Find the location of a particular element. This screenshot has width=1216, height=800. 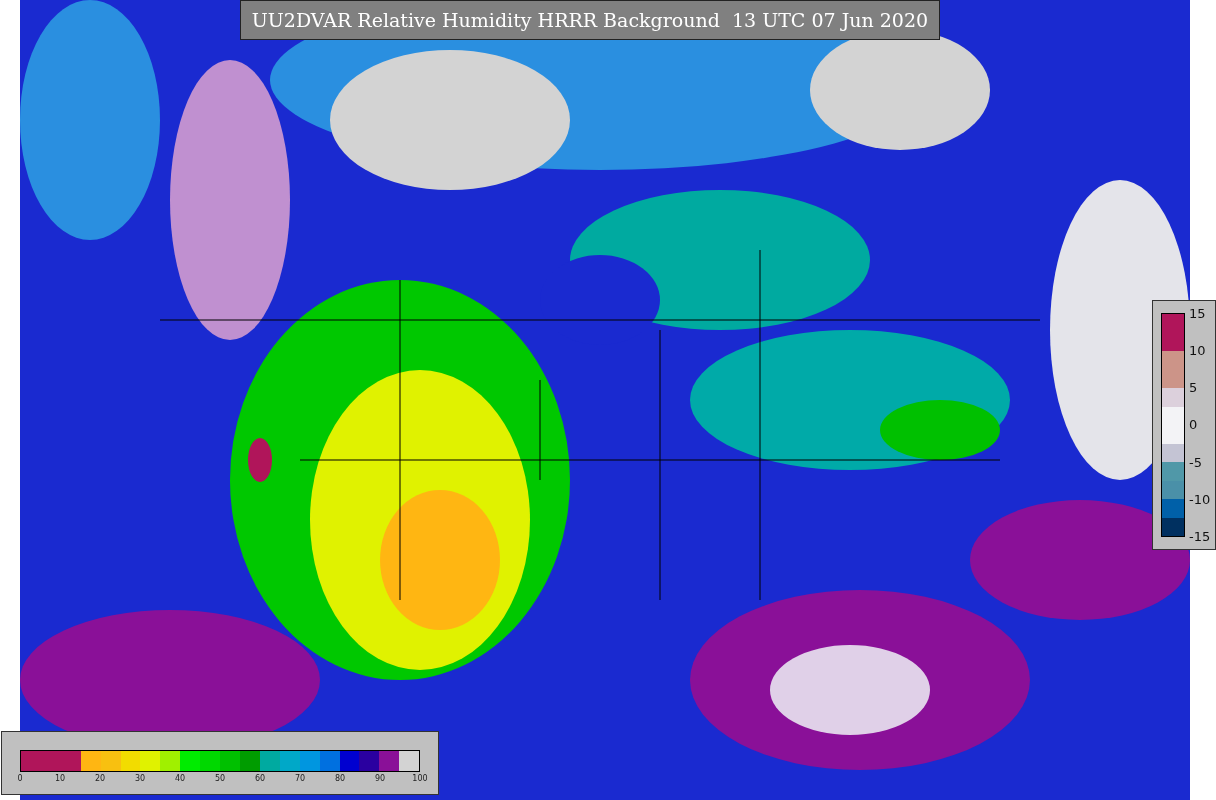

tick-label: 5 is located at coordinates (1194, 388).